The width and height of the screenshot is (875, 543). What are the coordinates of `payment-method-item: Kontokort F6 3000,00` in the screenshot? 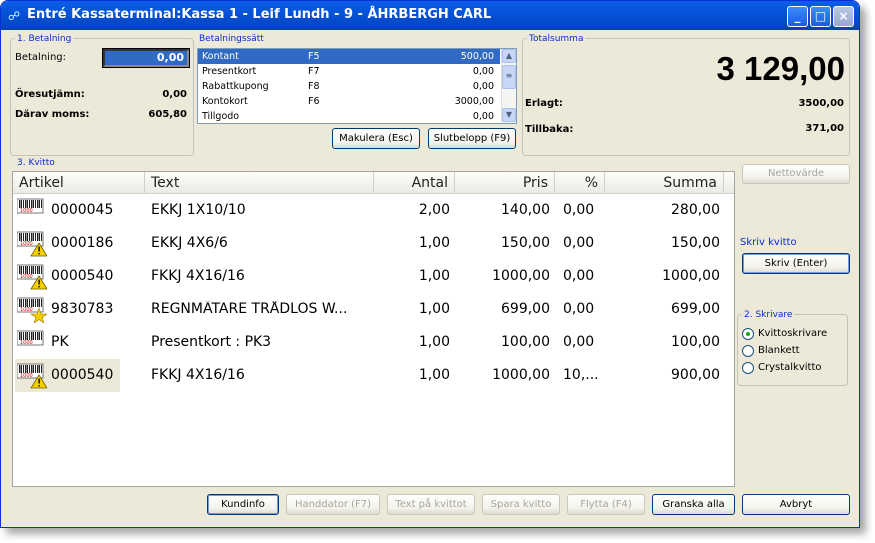 It's located at (349, 101).